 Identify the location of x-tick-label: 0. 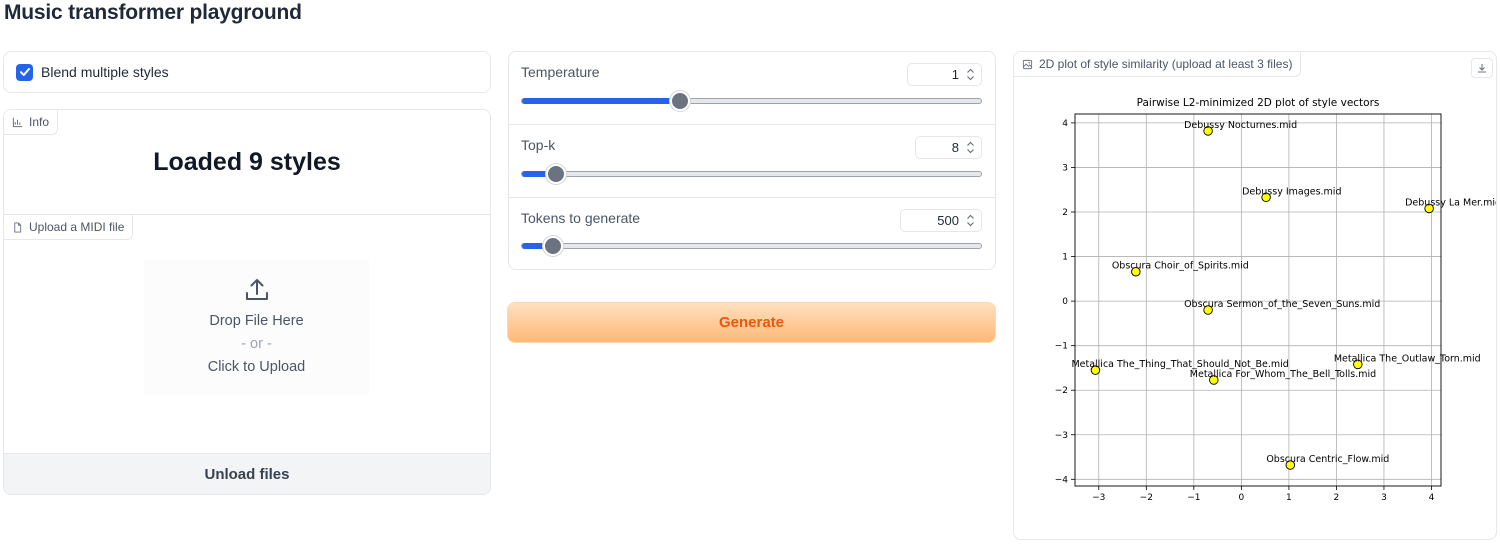
(1241, 498).